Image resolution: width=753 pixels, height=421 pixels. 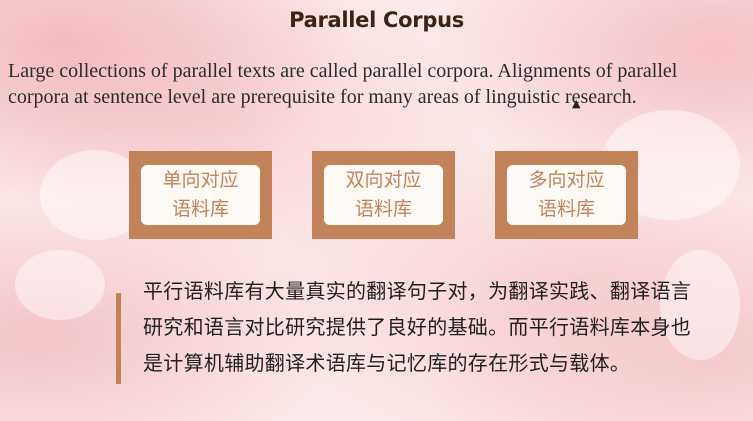 I want to click on card-label: 单向对应 语料库, so click(x=200, y=195).